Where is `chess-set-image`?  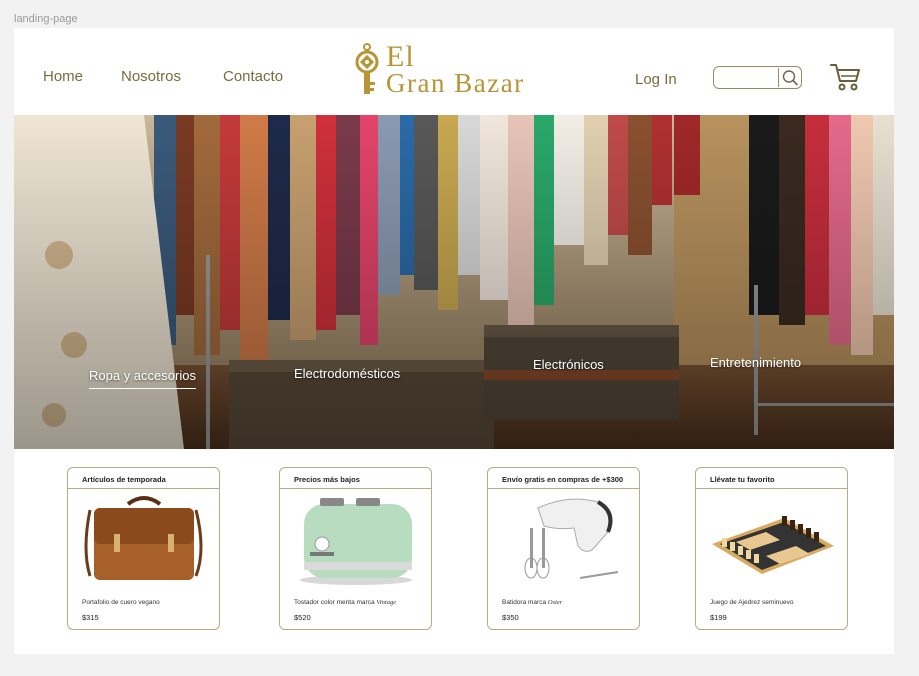 chess-set-image is located at coordinates (771, 540).